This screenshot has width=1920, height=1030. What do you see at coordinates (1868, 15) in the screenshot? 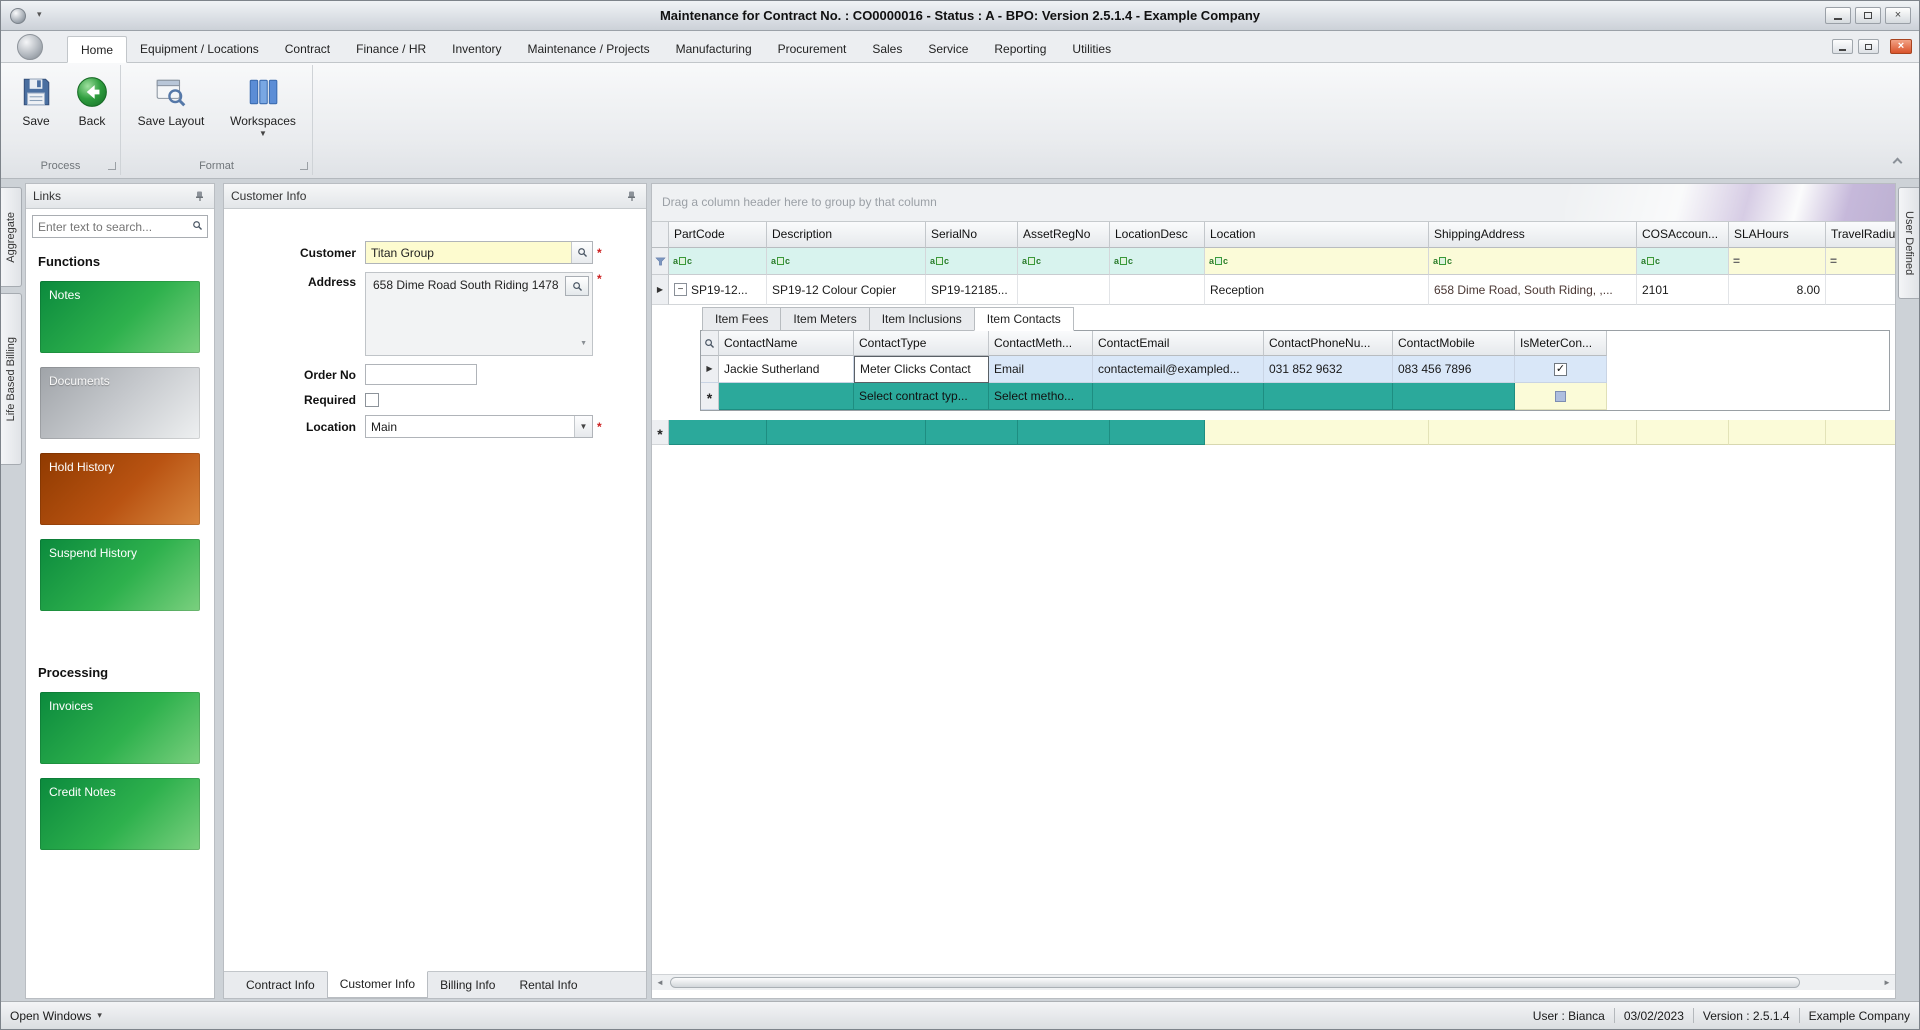
I see `restore-button` at bounding box center [1868, 15].